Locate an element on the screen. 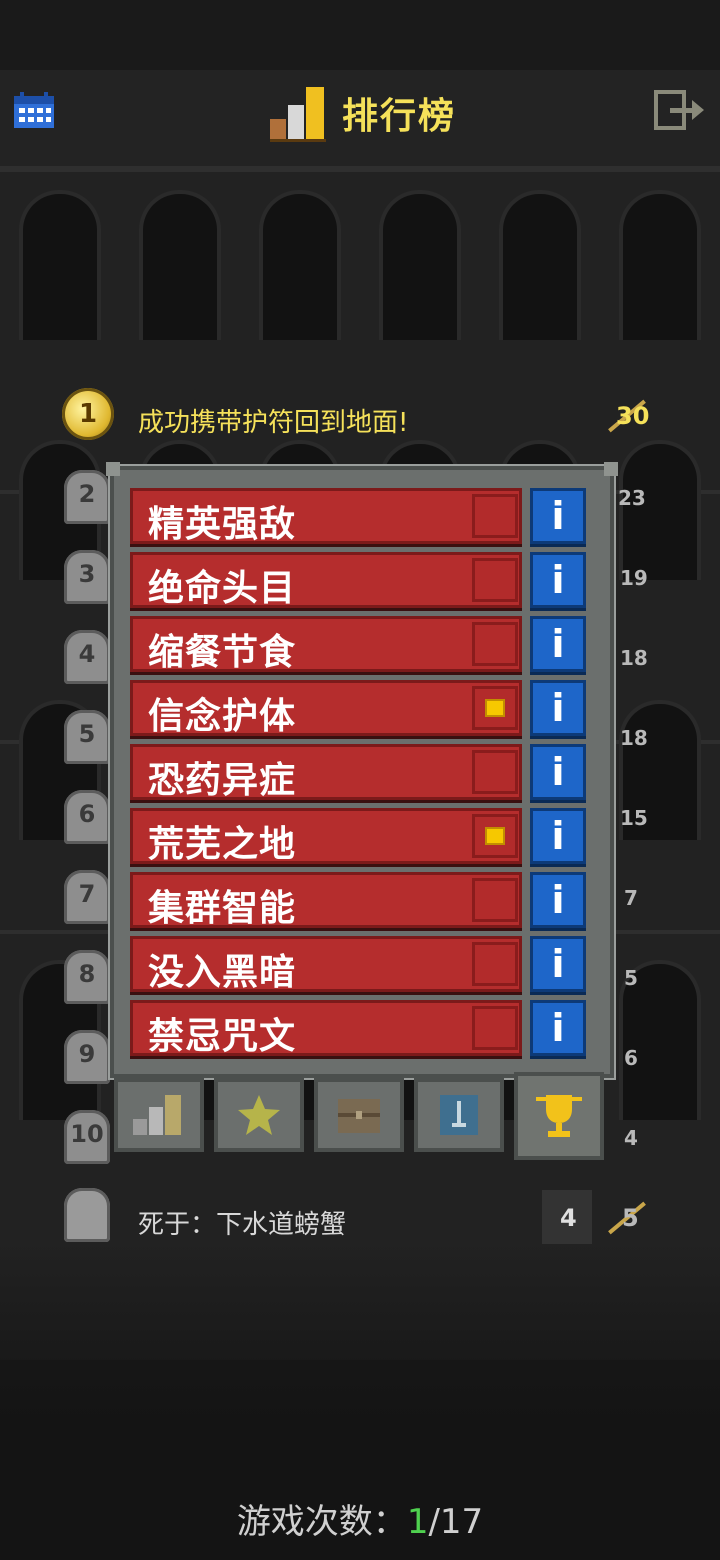 Image resolution: width=720 pixels, height=1560 pixels. exit-icon is located at coordinates (679, 110).